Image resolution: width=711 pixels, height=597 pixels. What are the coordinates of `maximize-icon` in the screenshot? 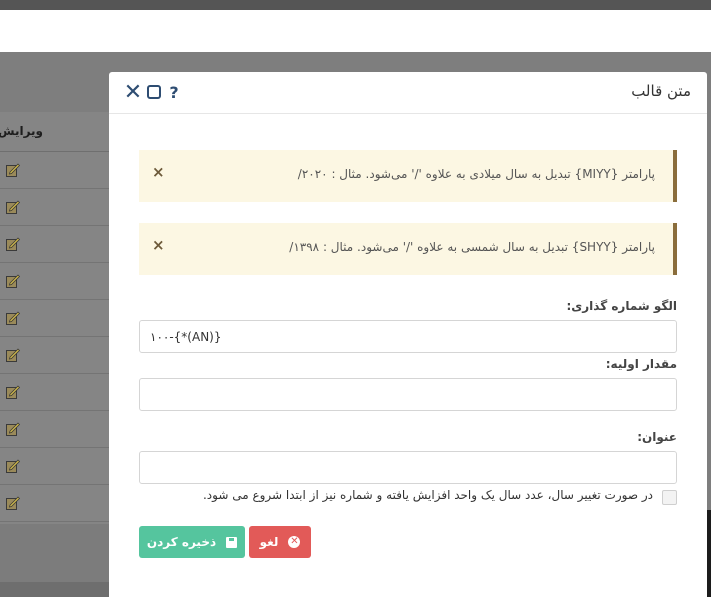 It's located at (154, 92).